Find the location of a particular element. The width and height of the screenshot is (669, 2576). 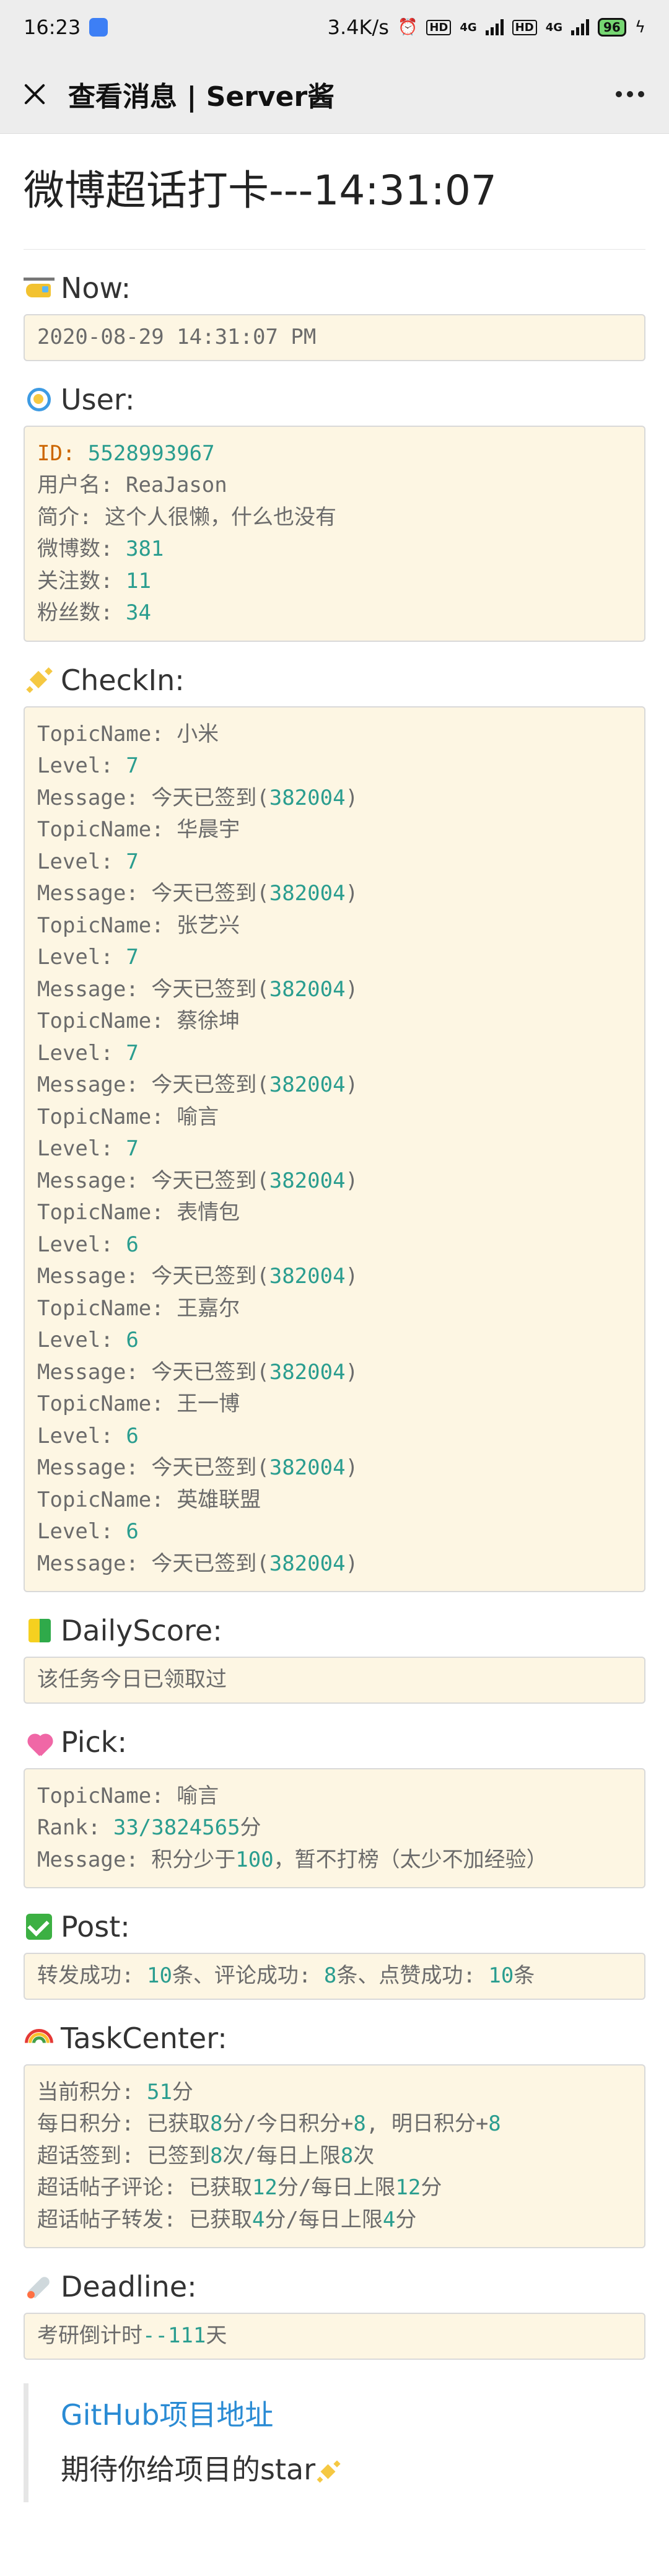

checkin-topic-row: TopicName: 小米 is located at coordinates (128, 734).